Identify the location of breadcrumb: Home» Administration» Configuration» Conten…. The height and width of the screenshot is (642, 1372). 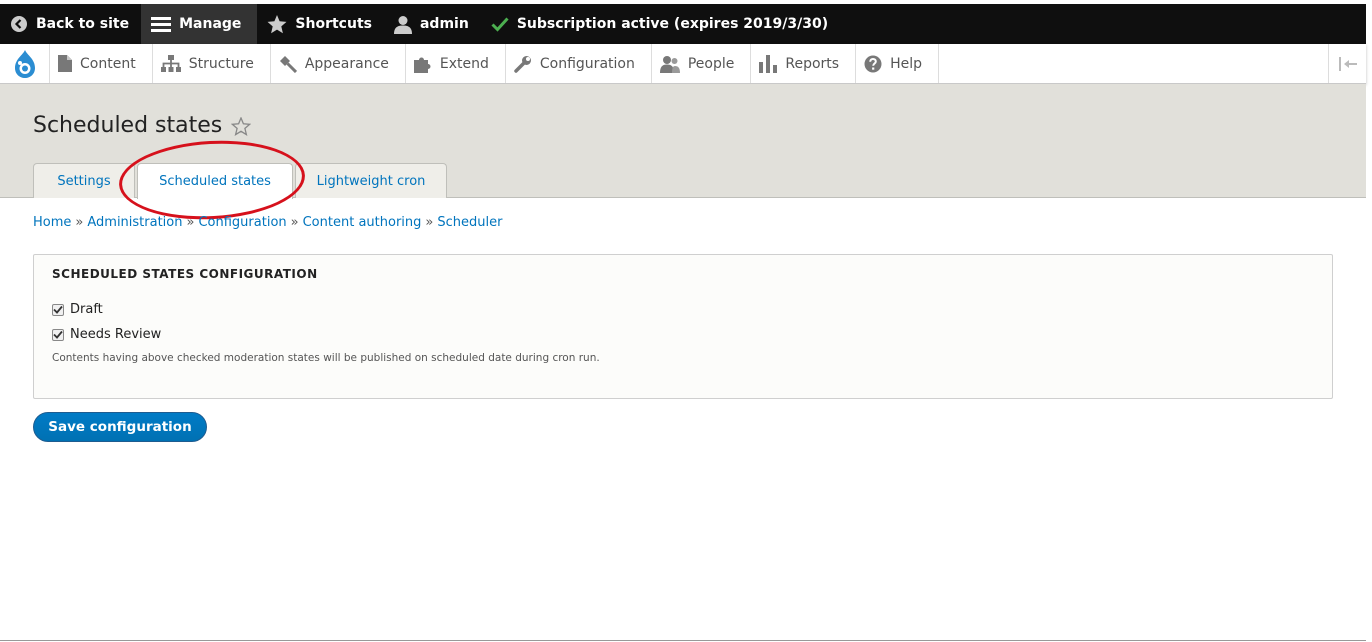
(267, 222).